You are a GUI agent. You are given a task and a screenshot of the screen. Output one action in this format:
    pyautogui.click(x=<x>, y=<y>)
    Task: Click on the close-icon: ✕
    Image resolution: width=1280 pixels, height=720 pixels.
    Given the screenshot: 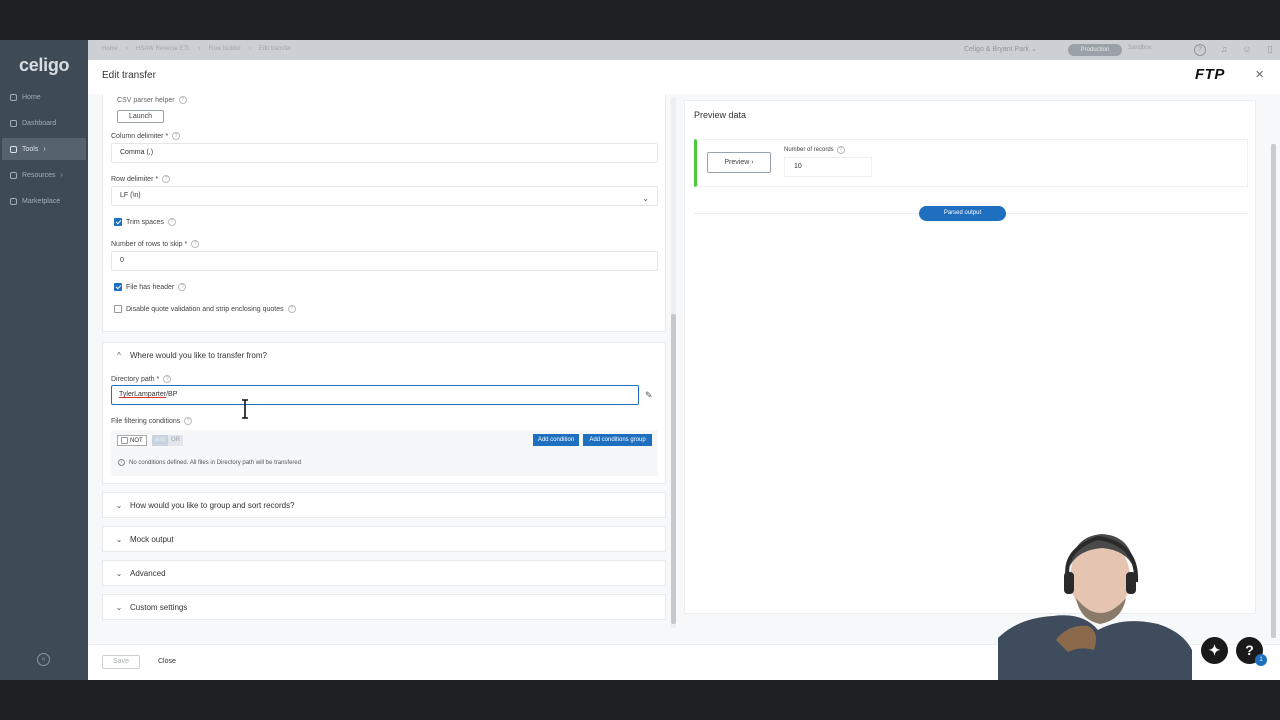 What is the action you would take?
    pyautogui.click(x=1259, y=74)
    